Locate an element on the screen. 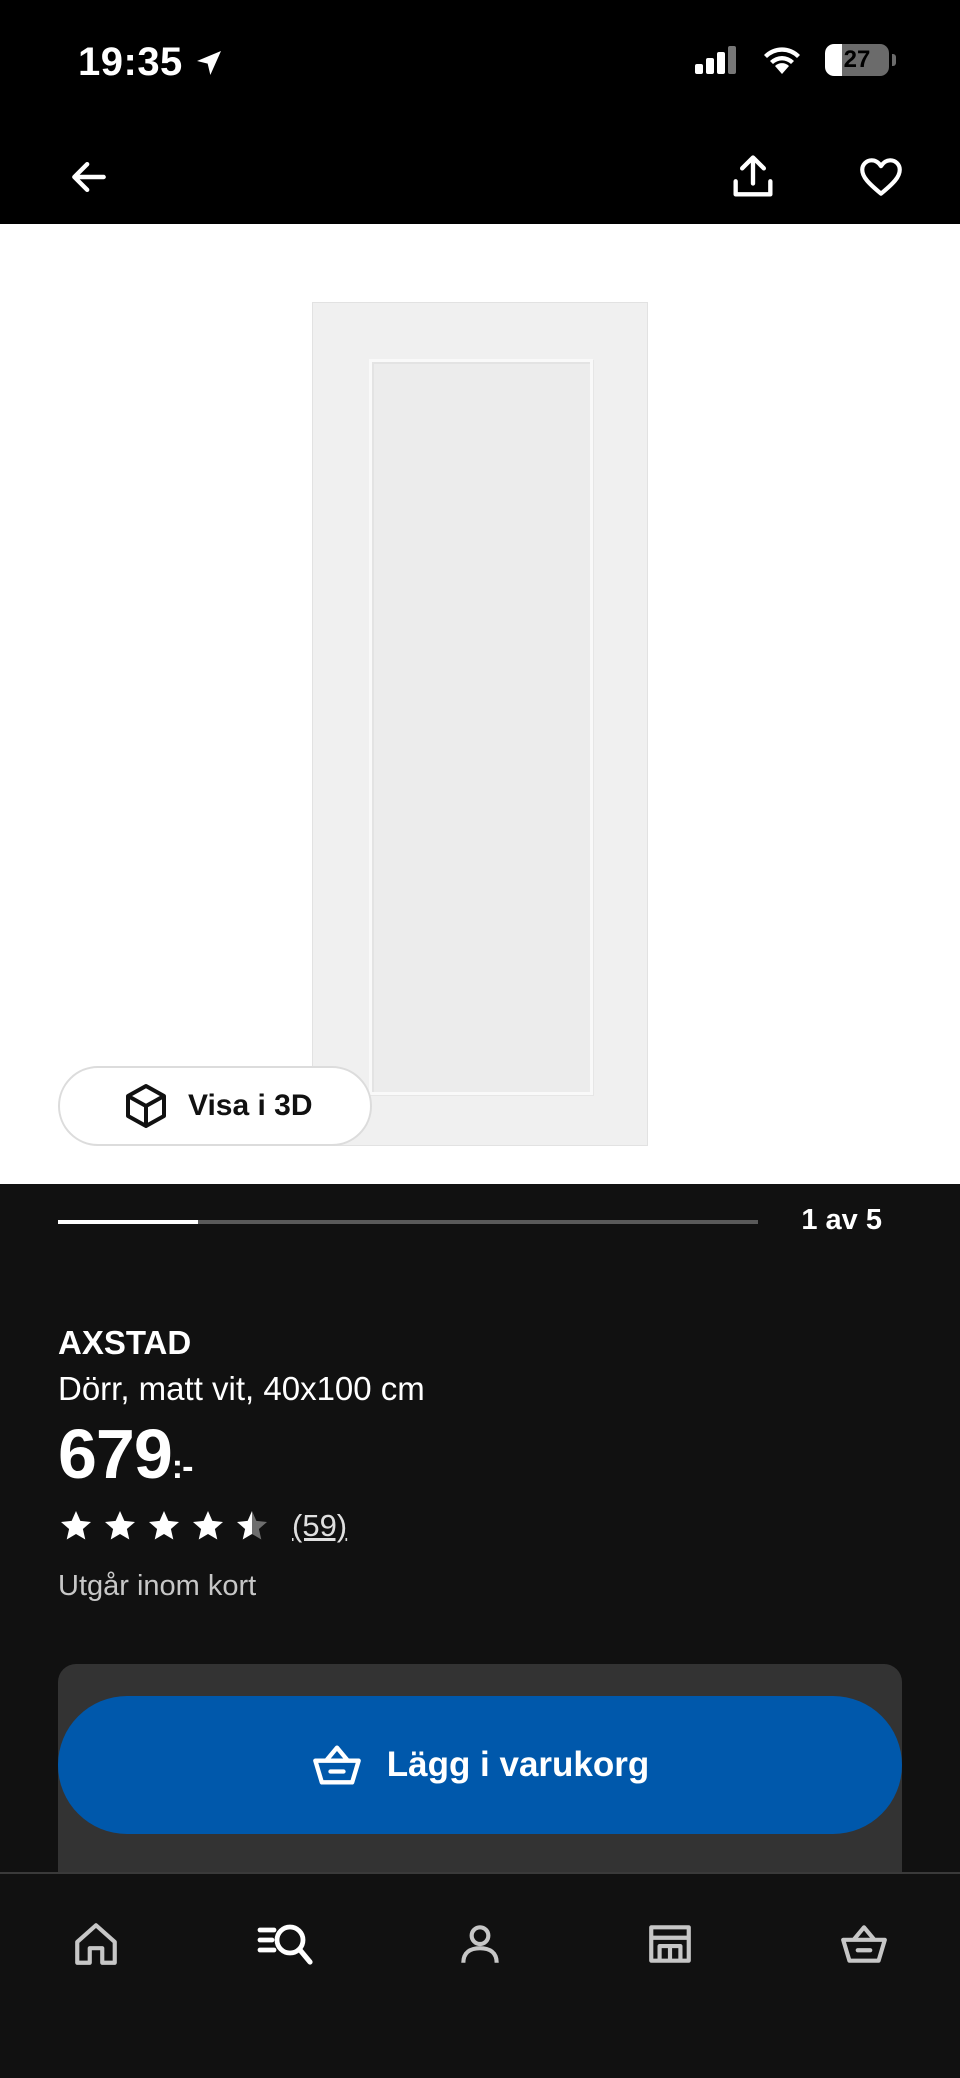 The width and height of the screenshot is (960, 2078). share-button is located at coordinates (753, 177).